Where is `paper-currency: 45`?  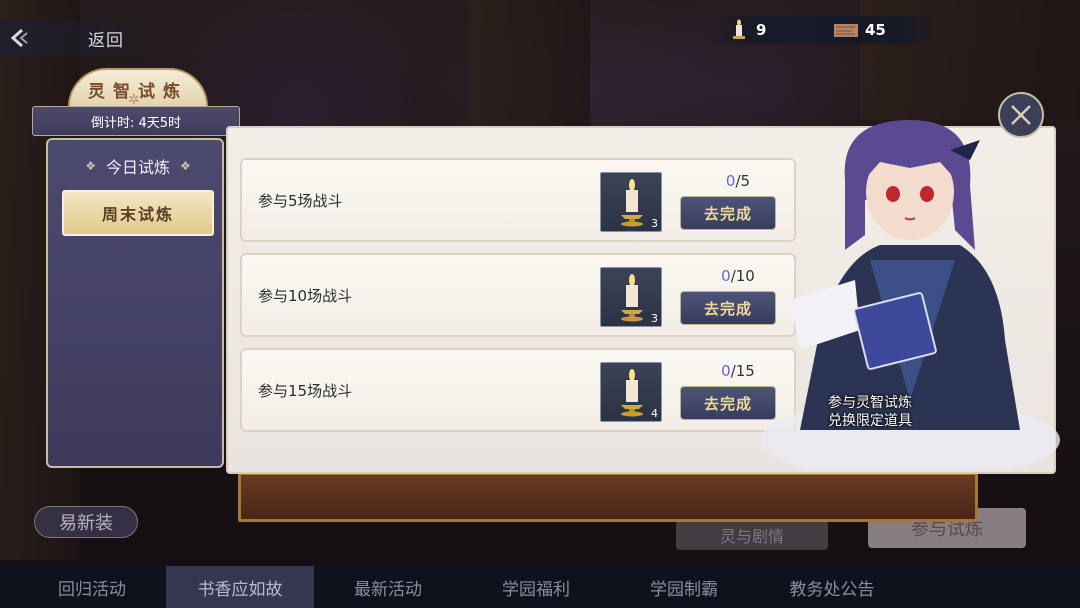 paper-currency: 45 is located at coordinates (877, 30).